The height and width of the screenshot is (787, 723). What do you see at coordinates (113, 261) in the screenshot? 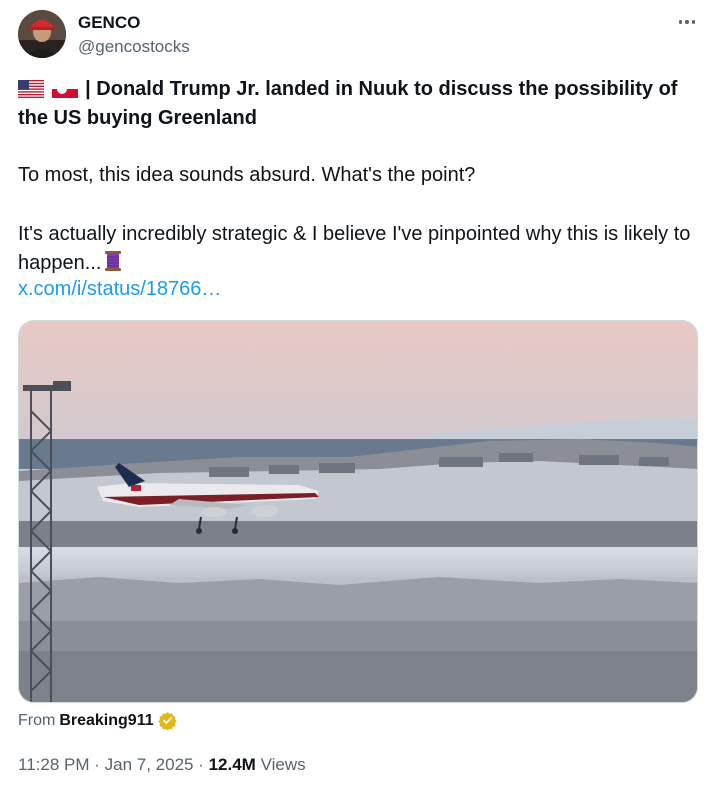
I see `thread-spool-icon` at bounding box center [113, 261].